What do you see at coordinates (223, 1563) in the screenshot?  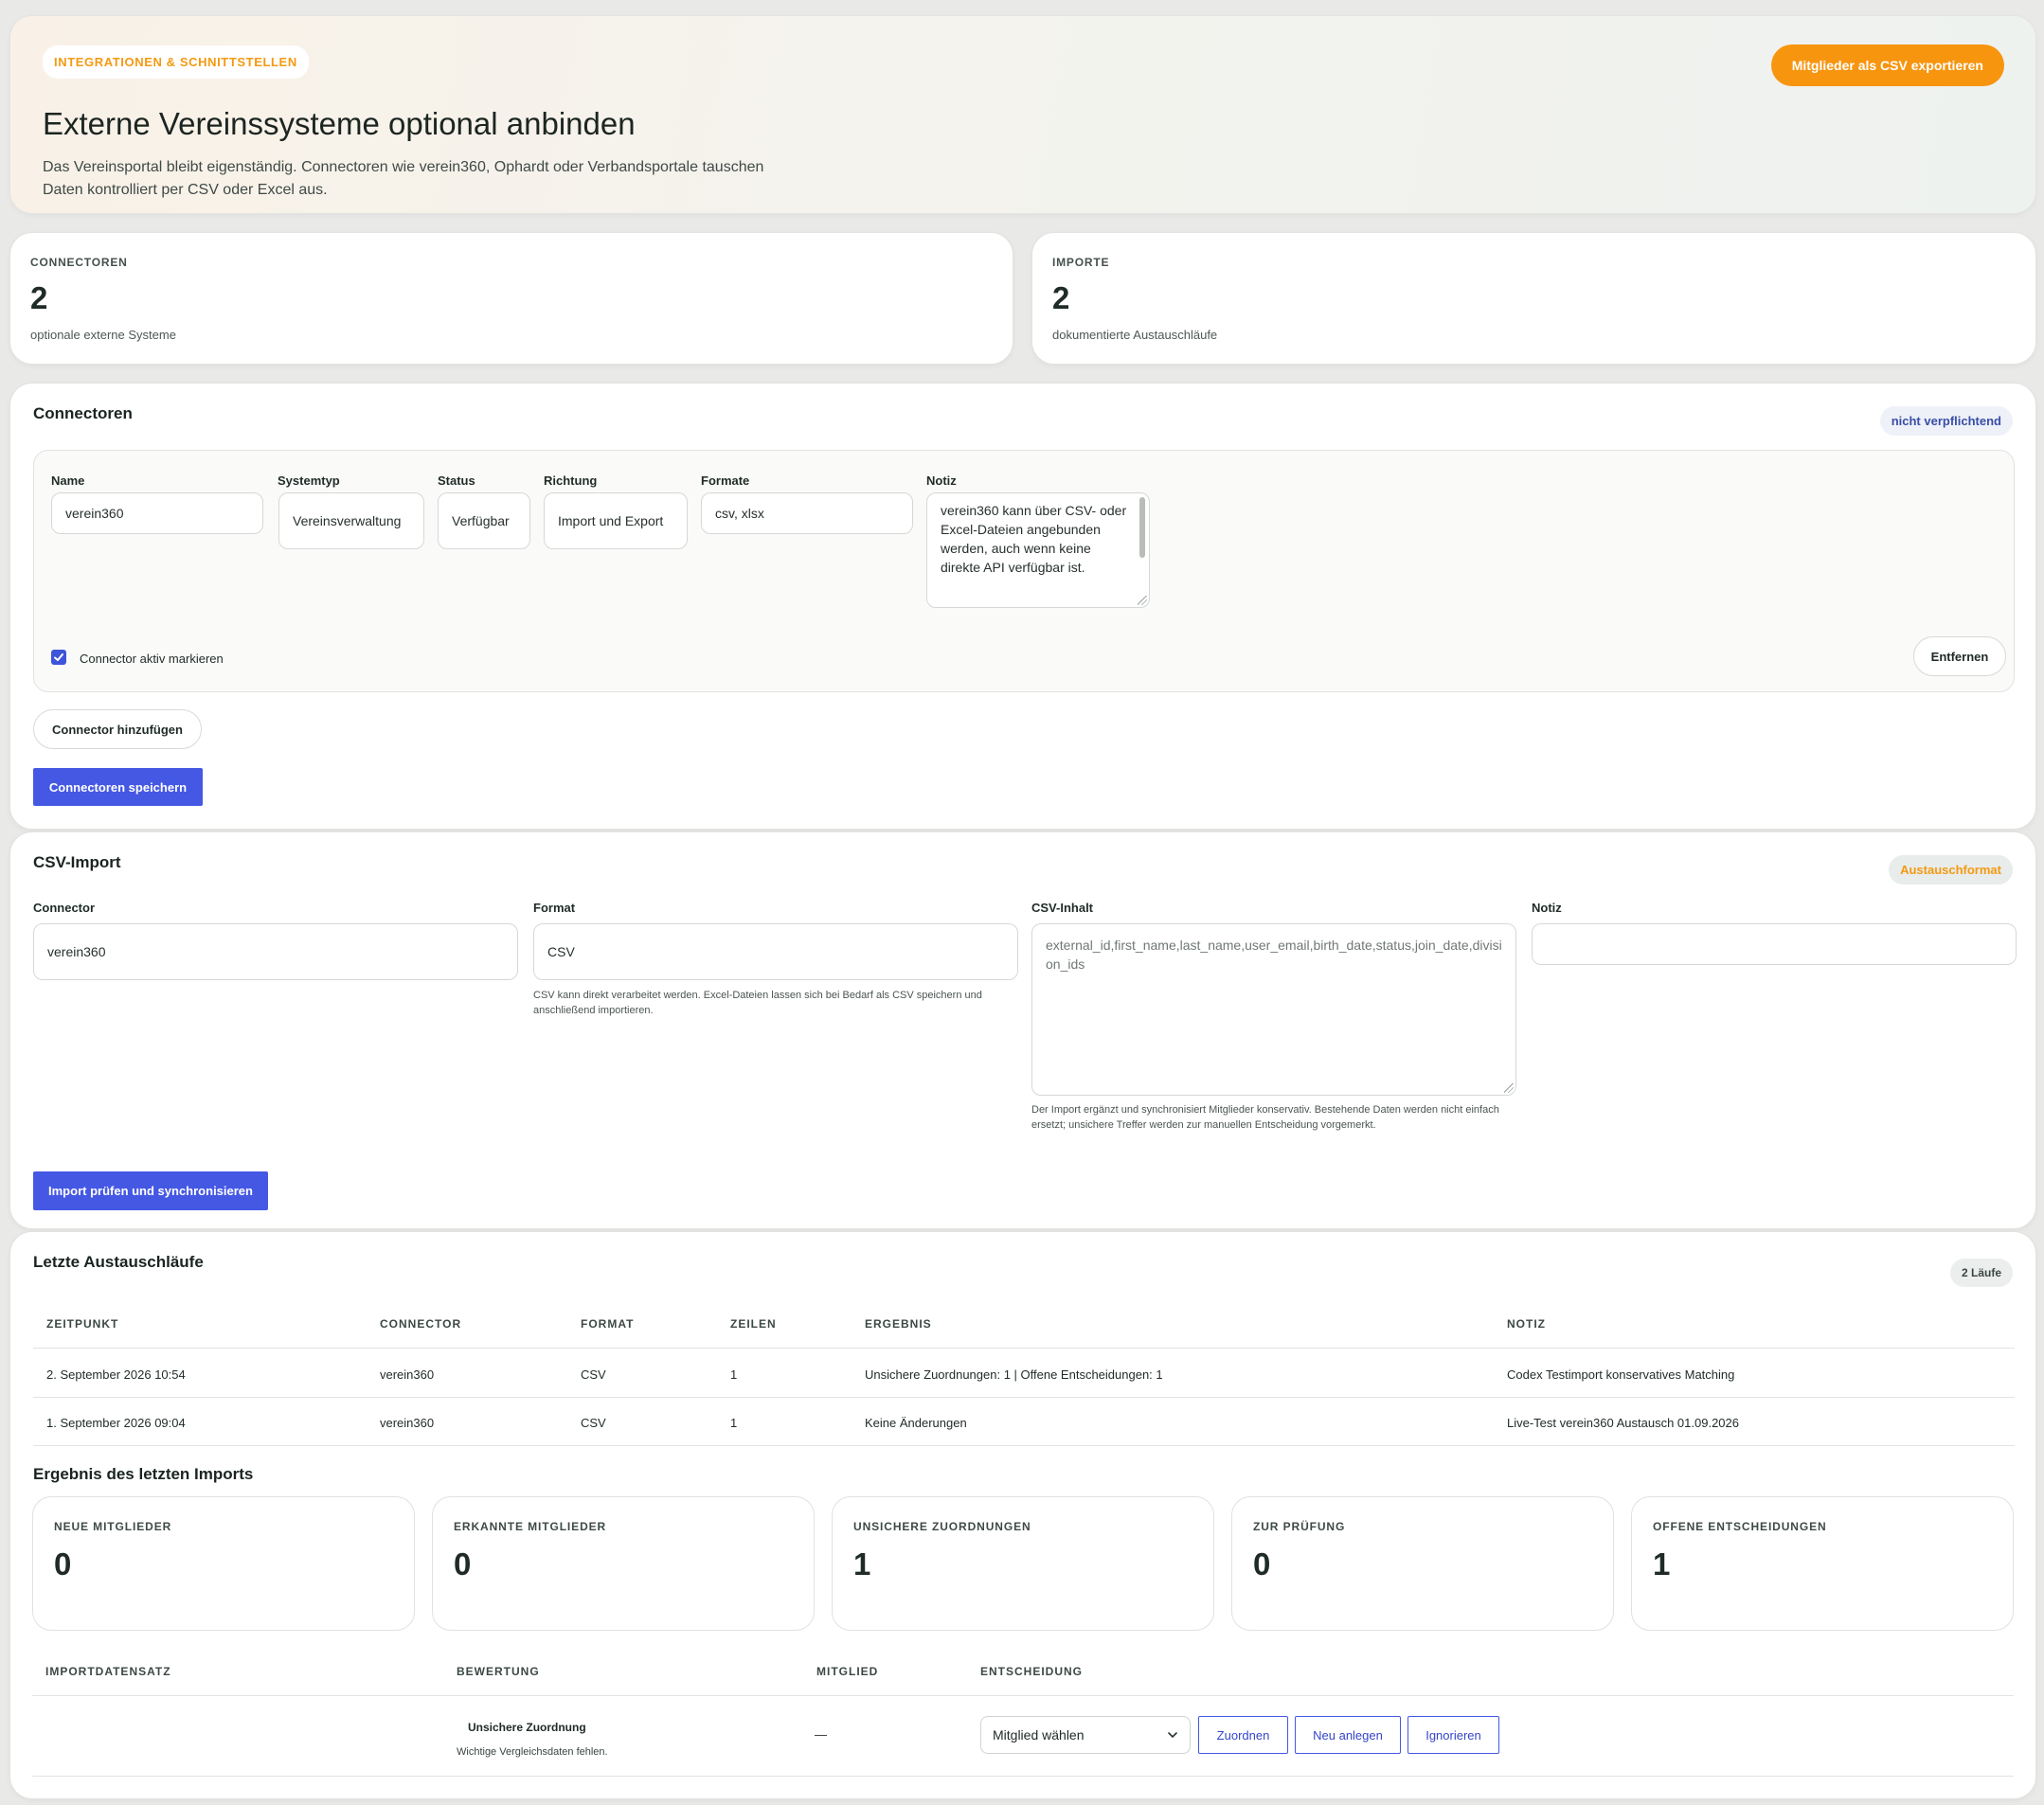 I see `result-card-new: NEUE MITGLIEDER 0` at bounding box center [223, 1563].